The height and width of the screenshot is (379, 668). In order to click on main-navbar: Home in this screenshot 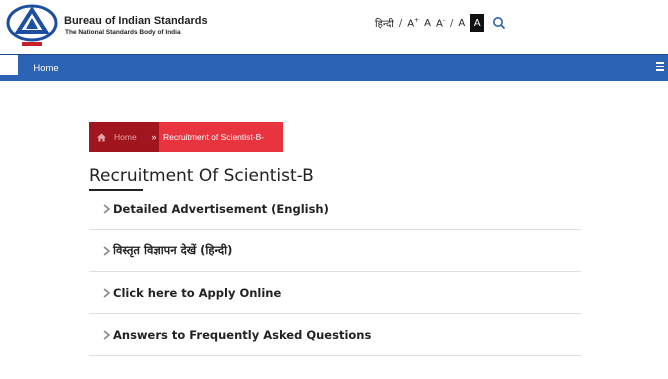, I will do `click(334, 67)`.